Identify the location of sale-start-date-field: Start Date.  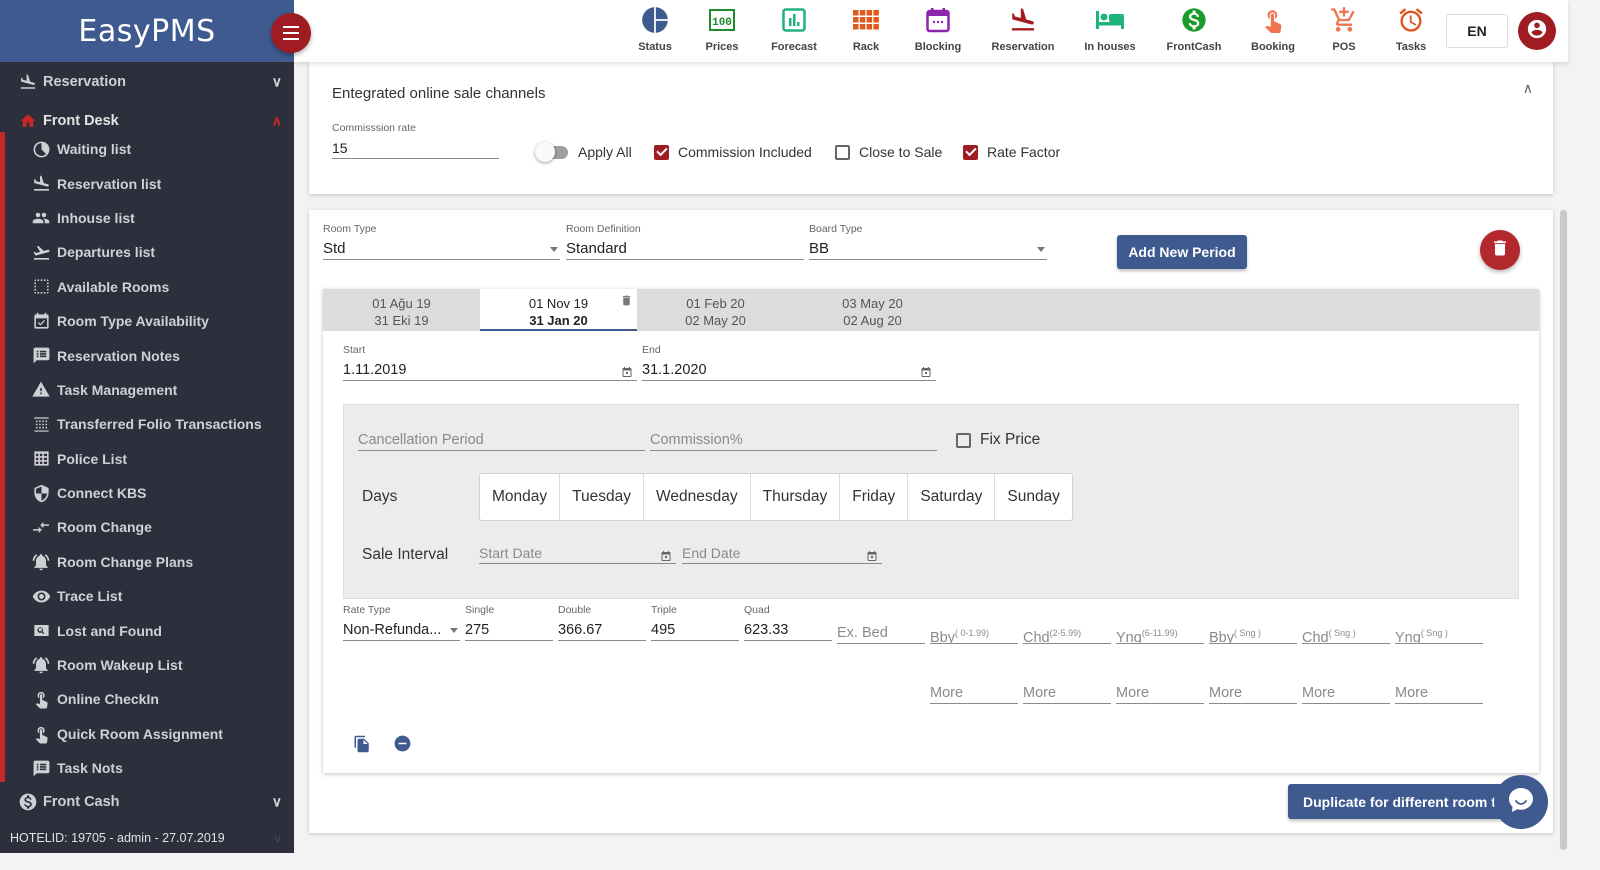
(577, 551).